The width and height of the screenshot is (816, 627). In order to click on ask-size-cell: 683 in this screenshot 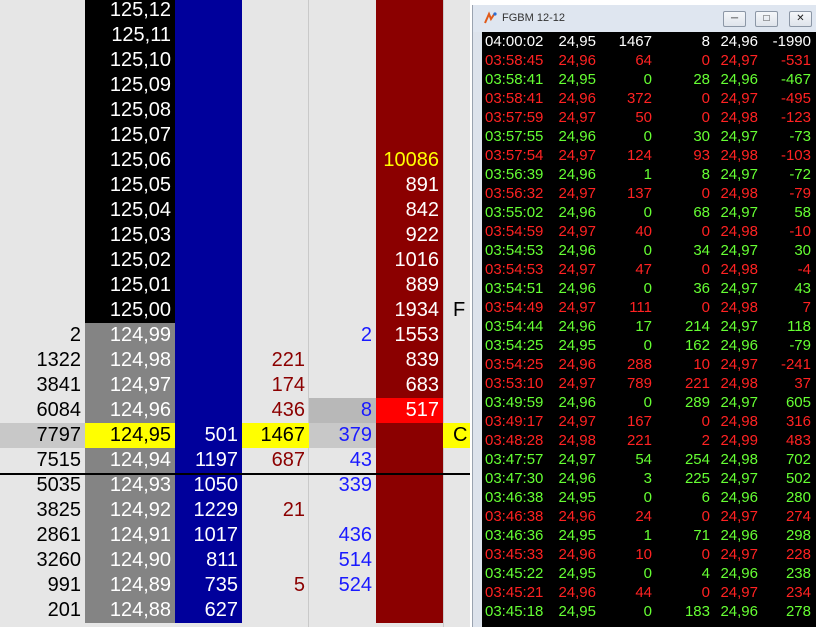, I will do `click(409, 385)`.